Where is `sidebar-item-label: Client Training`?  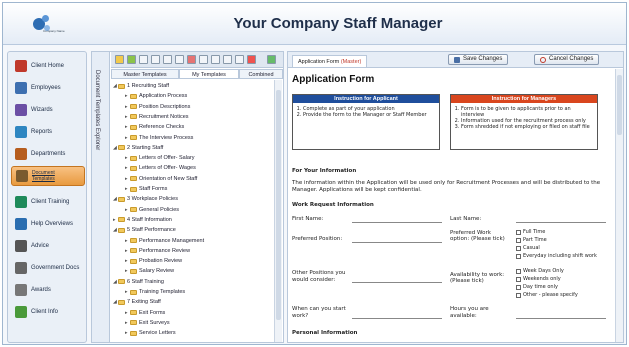
sidebar-item-label: Client Training is located at coordinates (50, 202).